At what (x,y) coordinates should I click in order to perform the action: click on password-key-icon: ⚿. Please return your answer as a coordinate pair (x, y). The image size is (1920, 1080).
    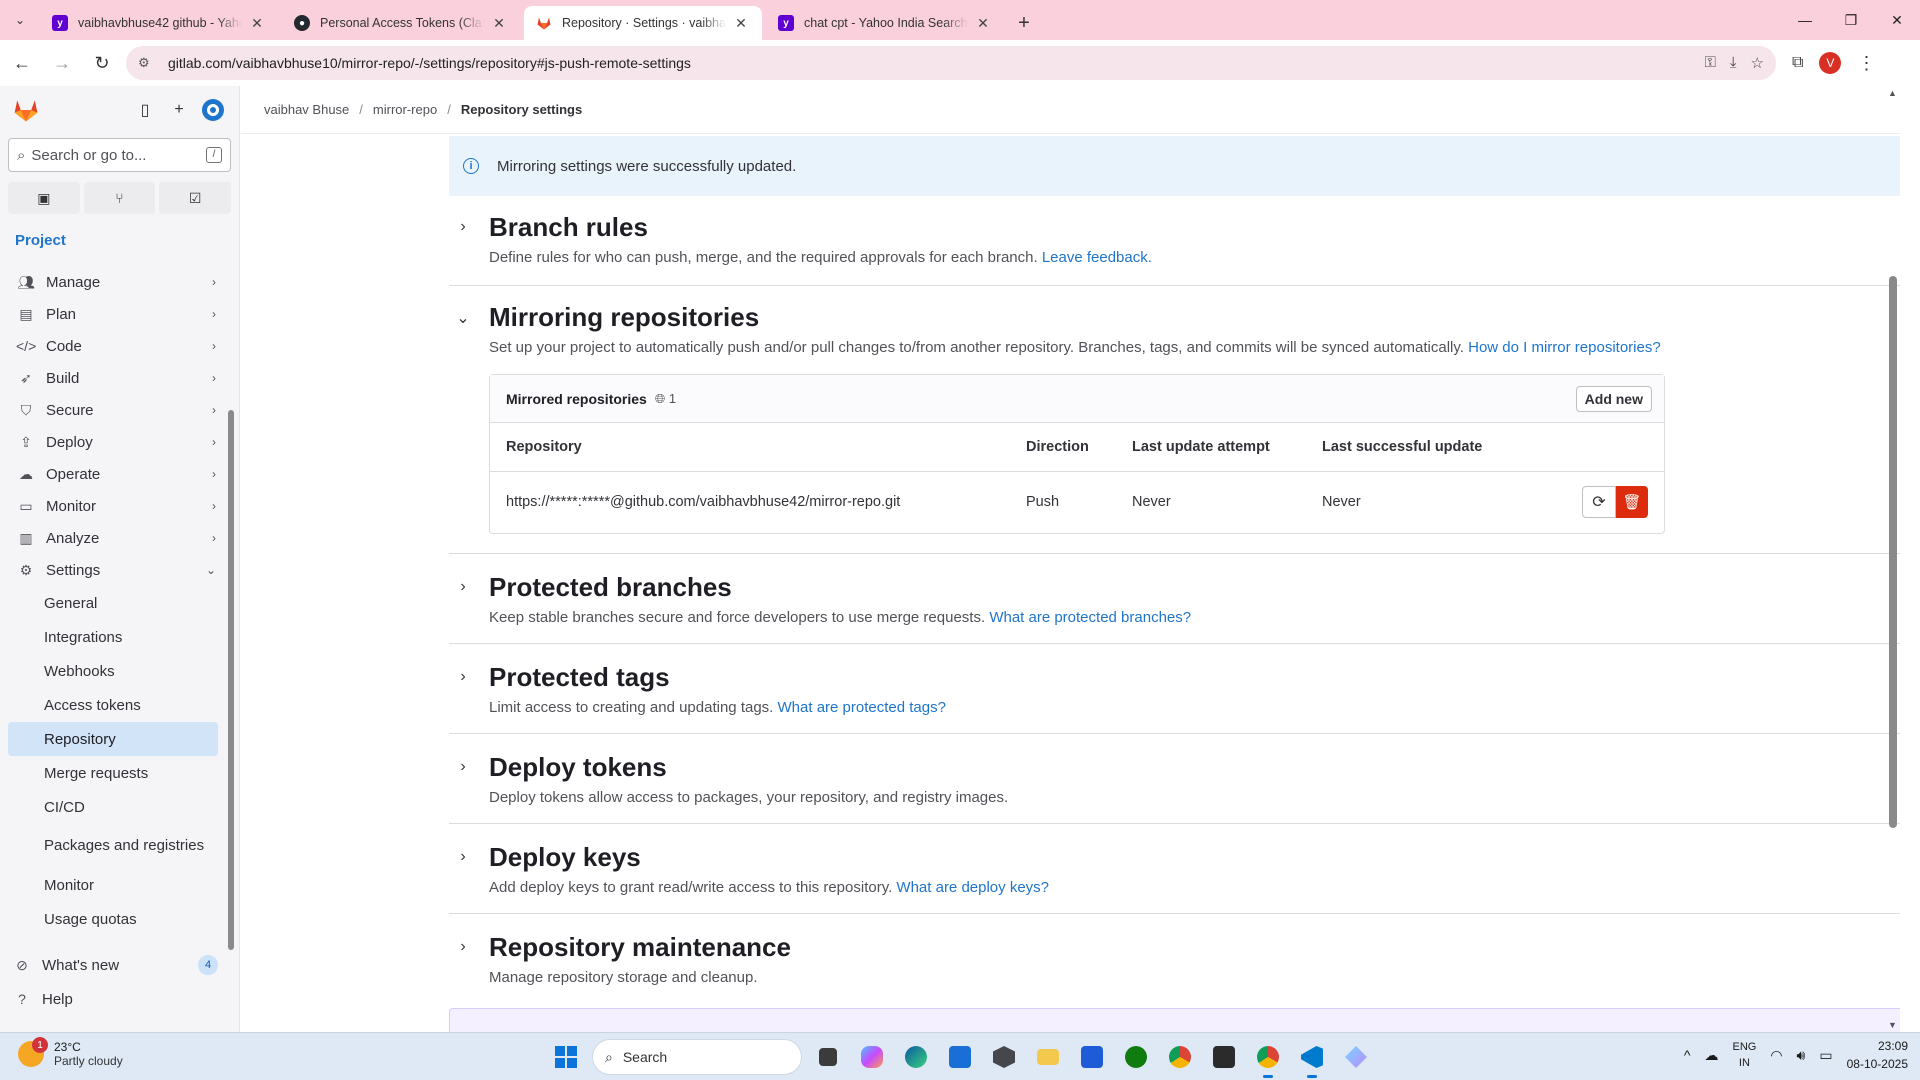
    Looking at the image, I should click on (1709, 63).